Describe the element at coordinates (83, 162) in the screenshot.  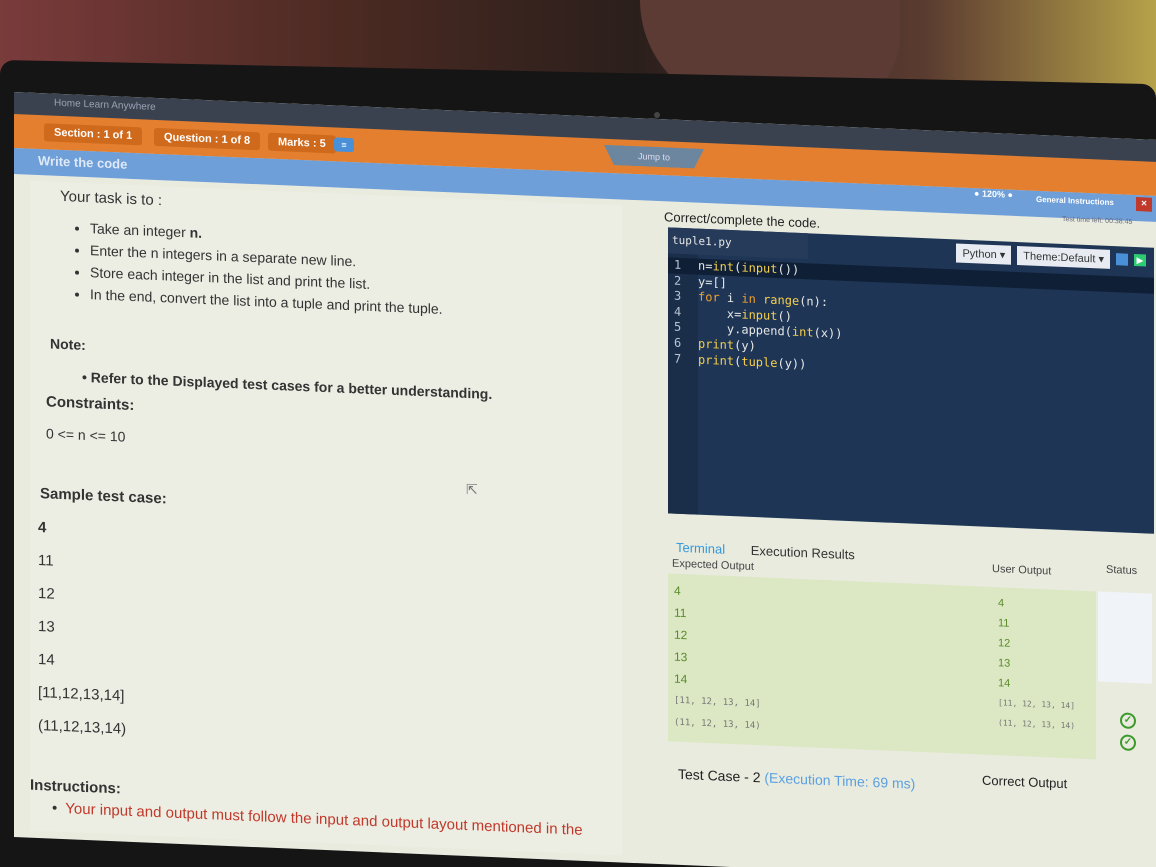
I see `page-title: Write the code` at that location.